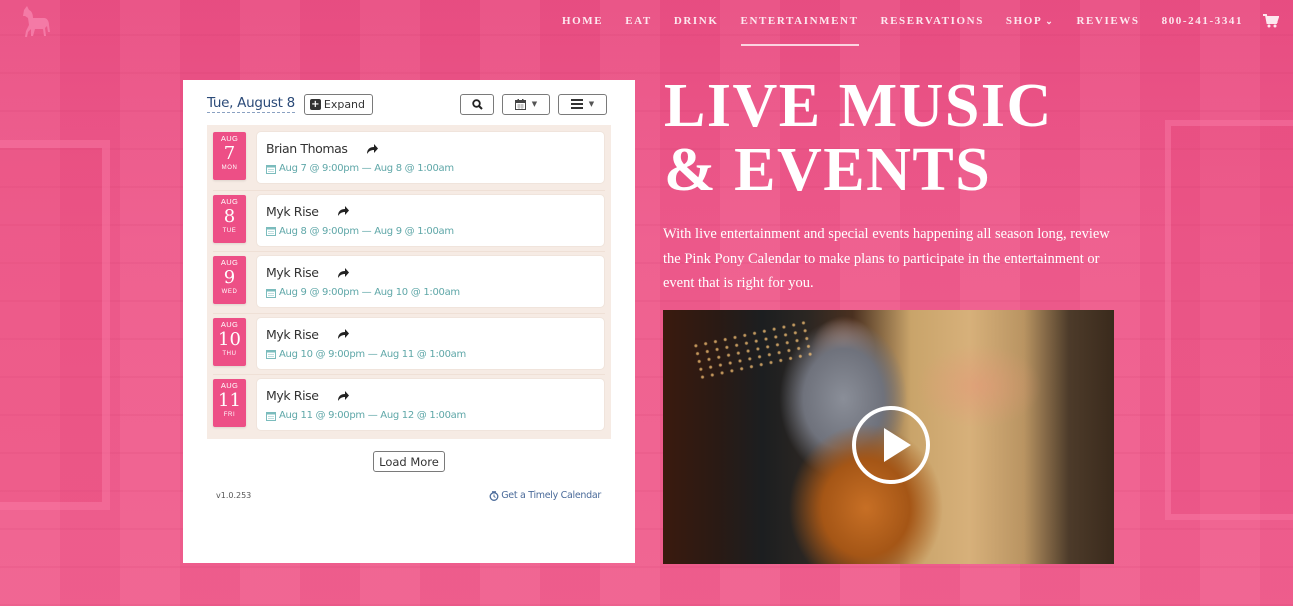 The height and width of the screenshot is (606, 1293). I want to click on expand-label: Expand, so click(344, 104).